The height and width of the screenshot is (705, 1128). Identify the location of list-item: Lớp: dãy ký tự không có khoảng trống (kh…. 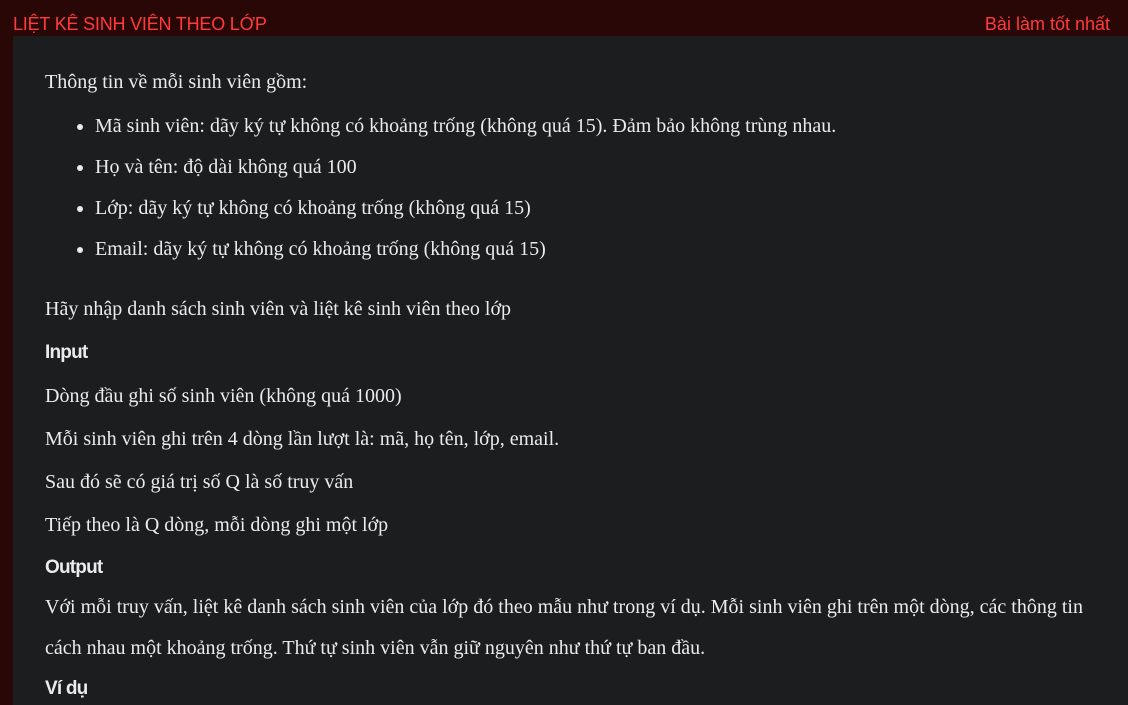
(600, 208).